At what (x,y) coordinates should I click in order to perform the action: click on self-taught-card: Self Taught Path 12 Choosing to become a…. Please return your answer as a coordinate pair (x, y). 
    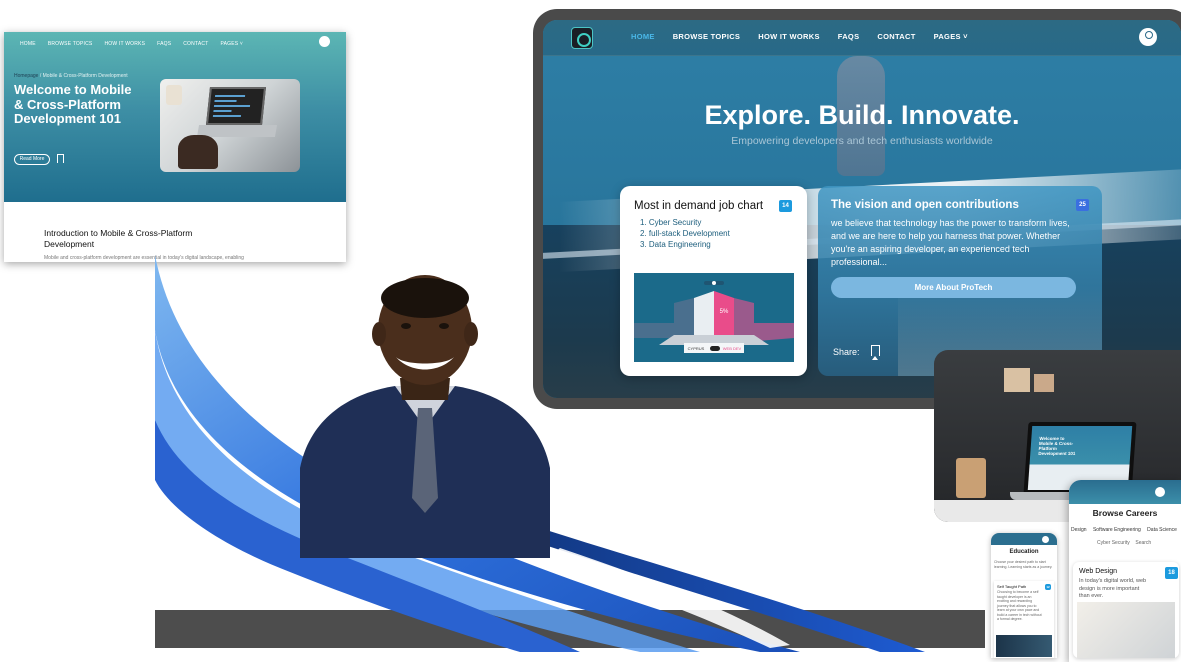
    Looking at the image, I should click on (1024, 619).